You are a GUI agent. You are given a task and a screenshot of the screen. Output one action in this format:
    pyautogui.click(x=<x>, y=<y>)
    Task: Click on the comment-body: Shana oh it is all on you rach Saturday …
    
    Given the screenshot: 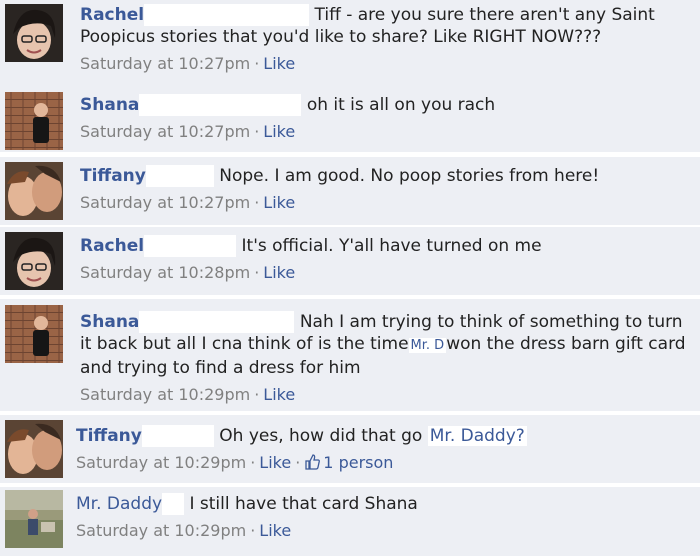 What is the action you would take?
    pyautogui.click(x=386, y=118)
    